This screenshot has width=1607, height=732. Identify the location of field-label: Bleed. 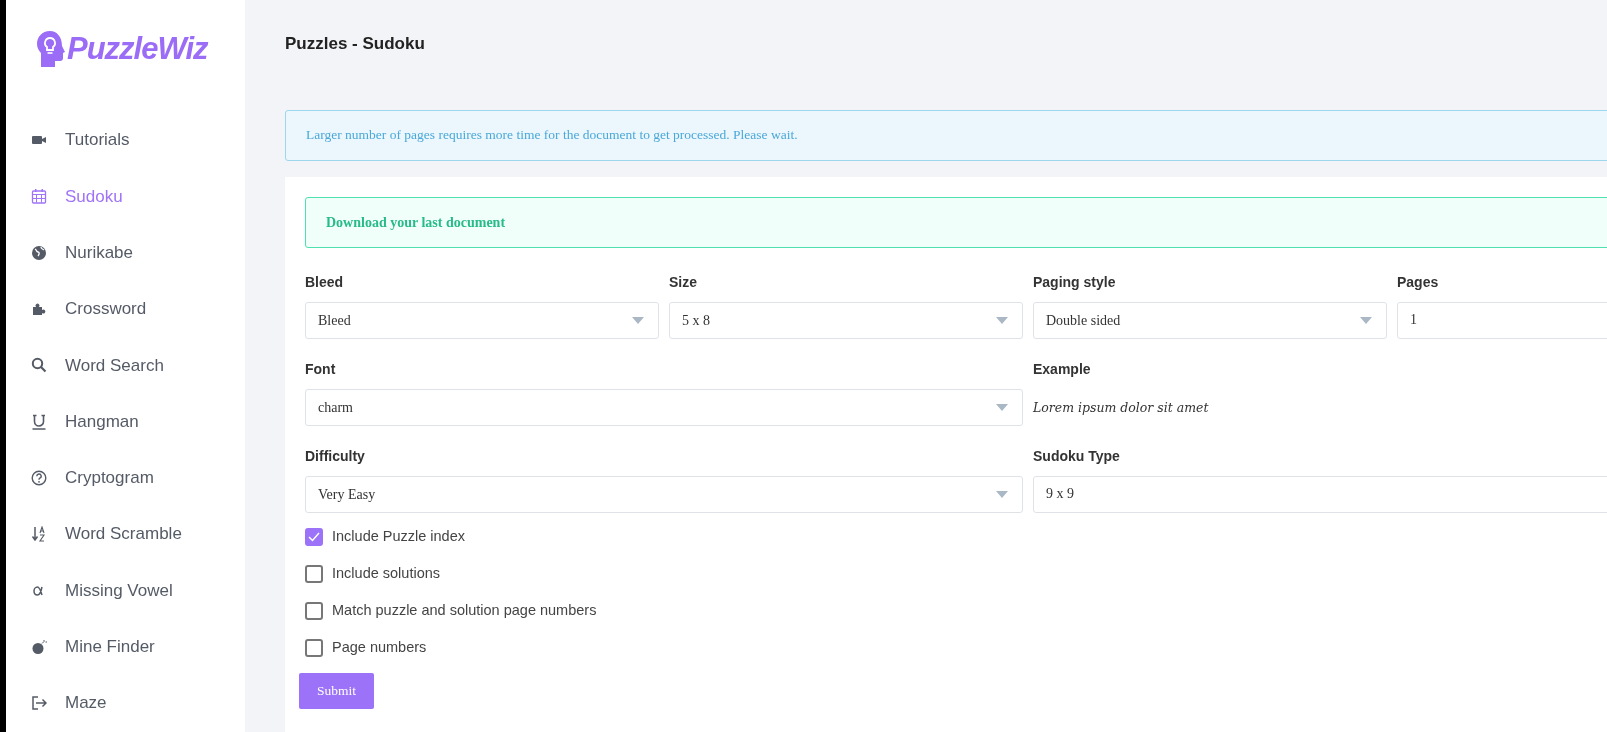
(325, 282).